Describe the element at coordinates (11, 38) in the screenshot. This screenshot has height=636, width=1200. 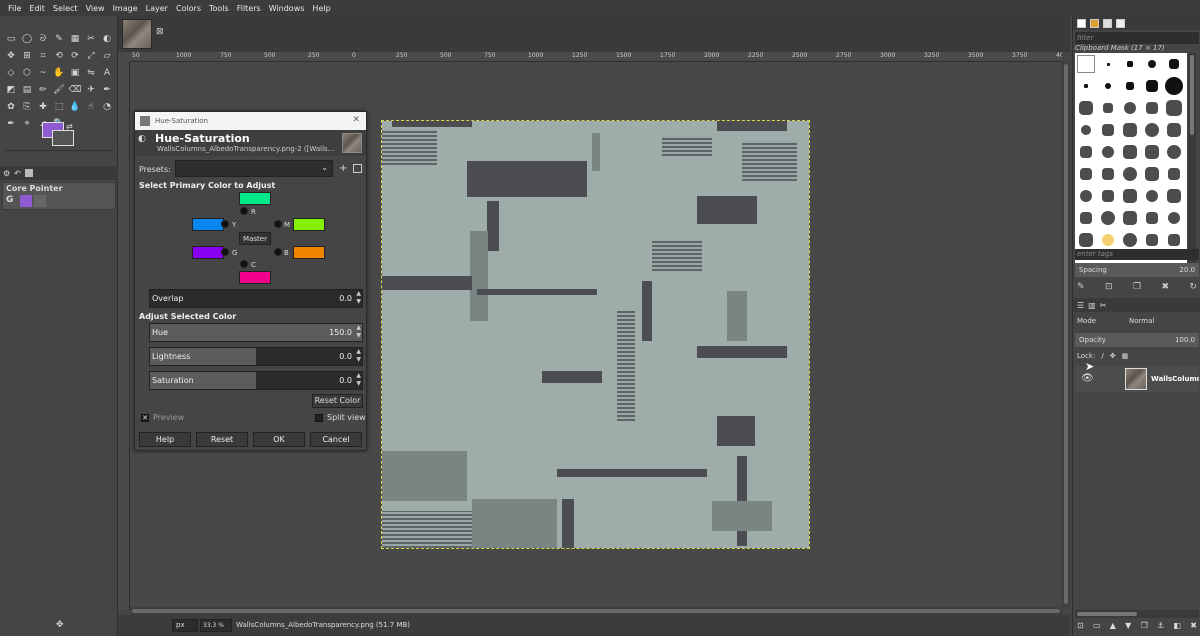
I see `rect-select-tool-icon: ▭` at that location.